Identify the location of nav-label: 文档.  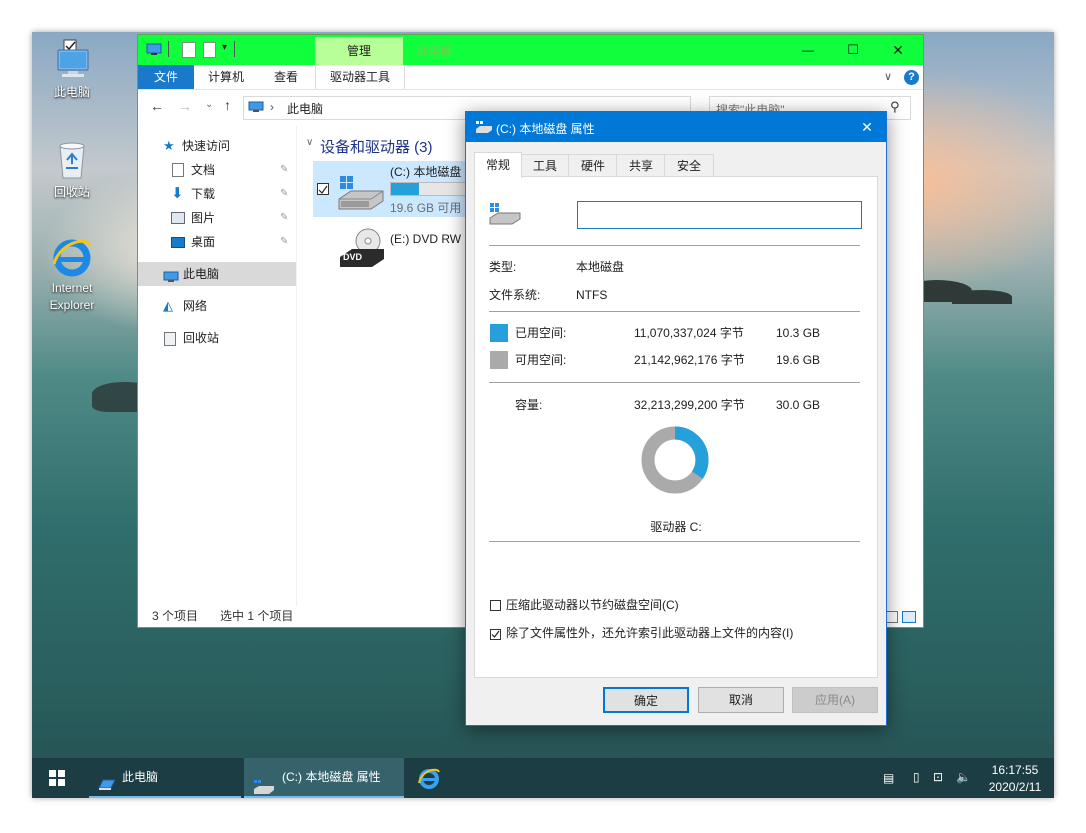
(203, 170).